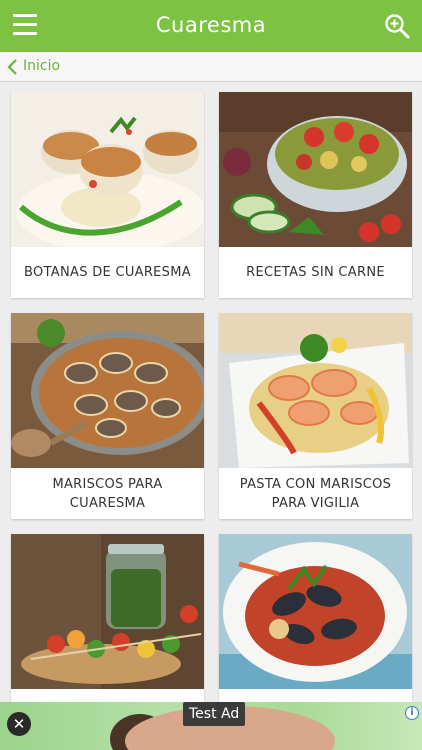  What do you see at coordinates (412, 713) in the screenshot?
I see `info-icon: i` at bounding box center [412, 713].